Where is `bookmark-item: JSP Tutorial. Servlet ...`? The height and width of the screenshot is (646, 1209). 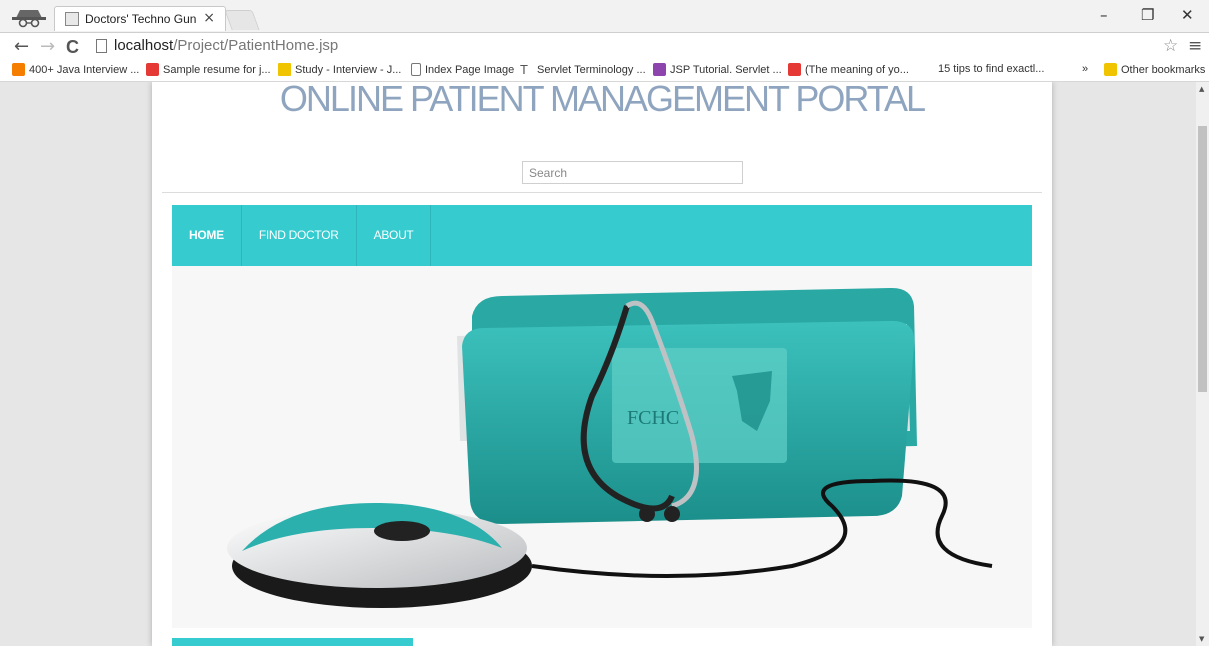
bookmark-item: JSP Tutorial. Servlet ... is located at coordinates (717, 69).